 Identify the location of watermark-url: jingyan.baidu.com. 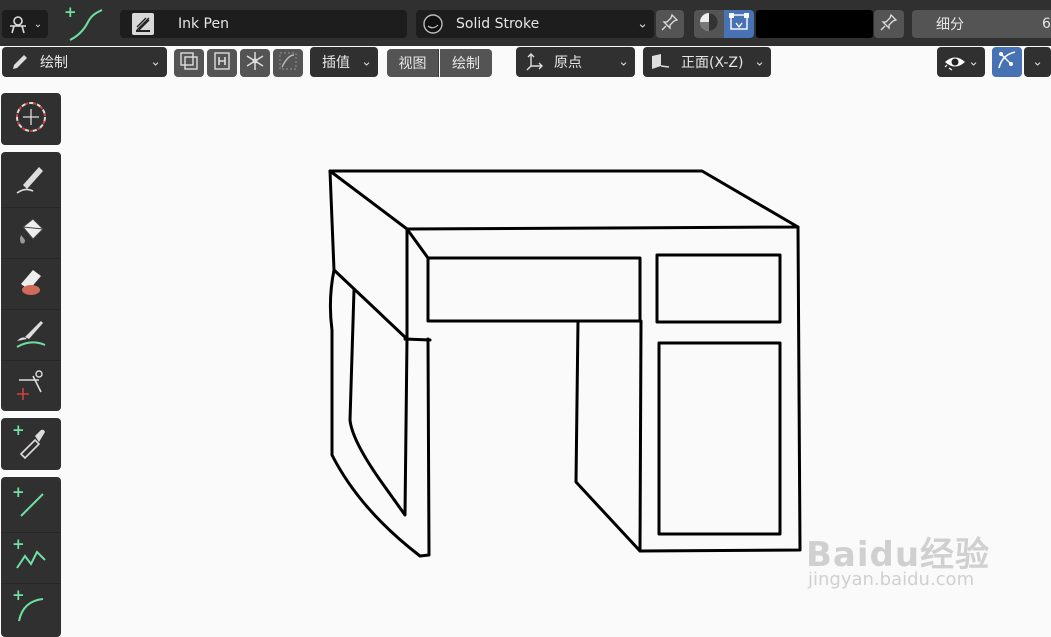
(891, 579).